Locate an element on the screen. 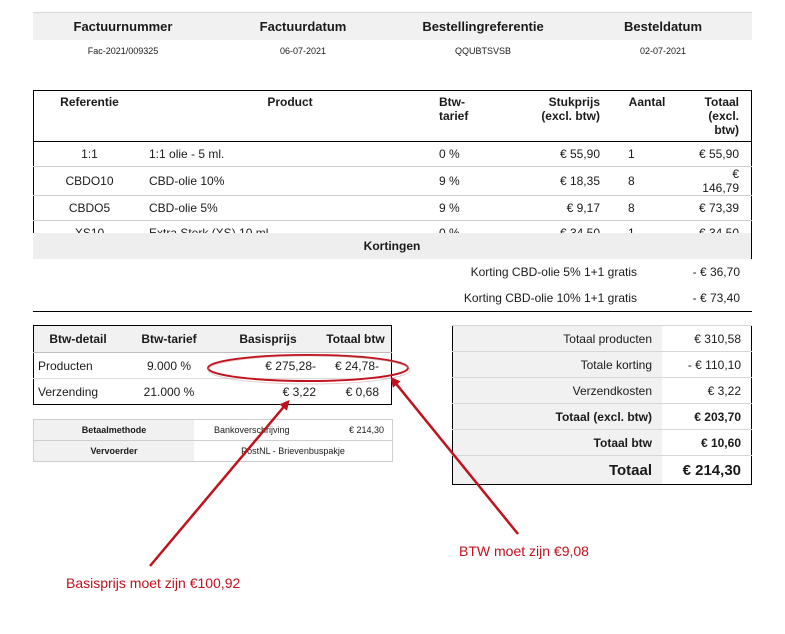 This screenshot has width=785, height=634. highlight-ellipse is located at coordinates (308, 368).